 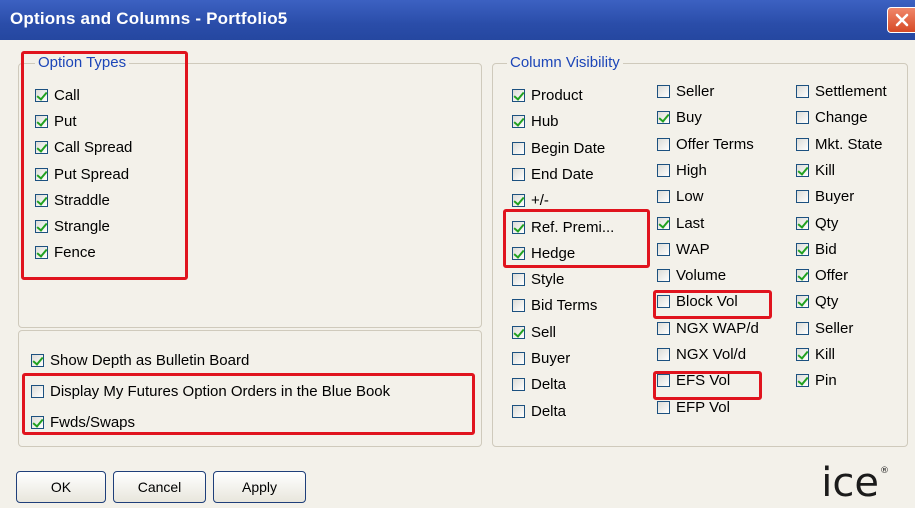 What do you see at coordinates (554, 305) in the screenshot?
I see `column-visibility-checkbox: Bid Terms` at bounding box center [554, 305].